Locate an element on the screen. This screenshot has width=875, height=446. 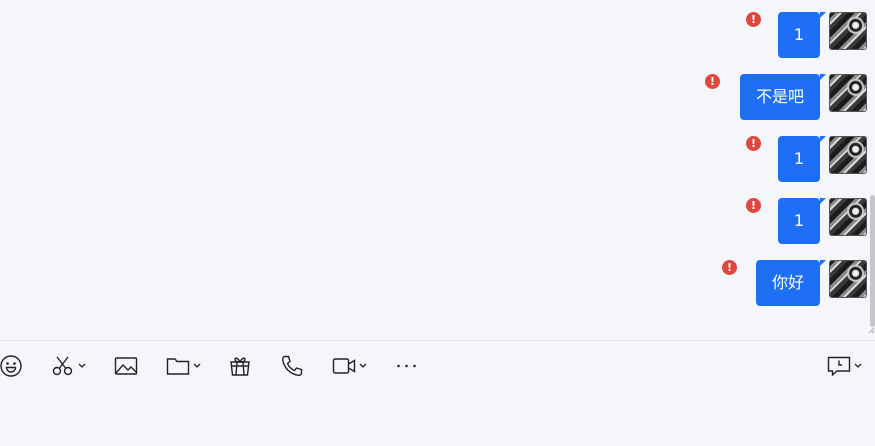
message-input is located at coordinates (437, 417).